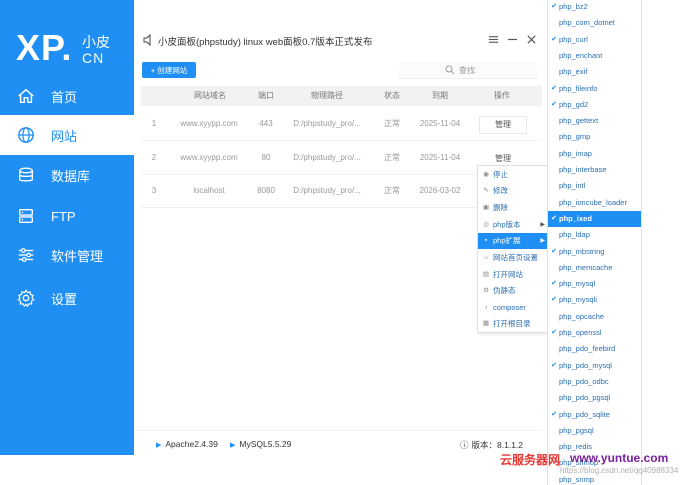 The width and height of the screenshot is (700, 485). I want to click on extension-item: php_exif, so click(594, 72).